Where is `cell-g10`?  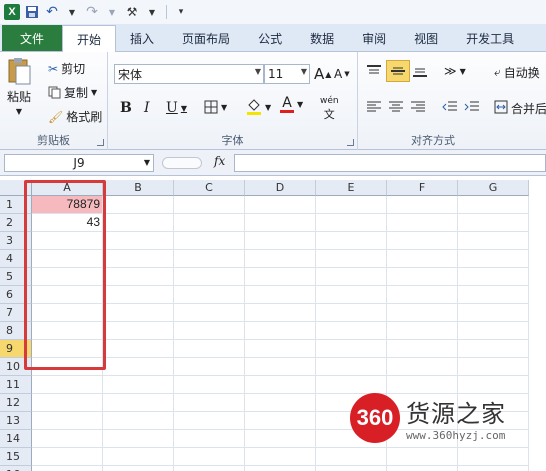 cell-g10 is located at coordinates (493, 367).